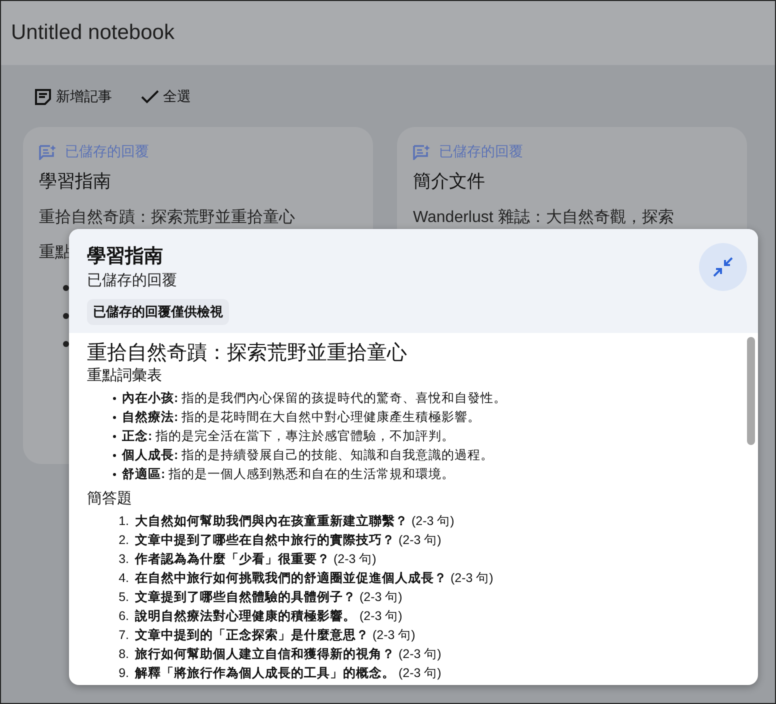 This screenshot has width=776, height=704. I want to click on list-number: 3., so click(123, 559).